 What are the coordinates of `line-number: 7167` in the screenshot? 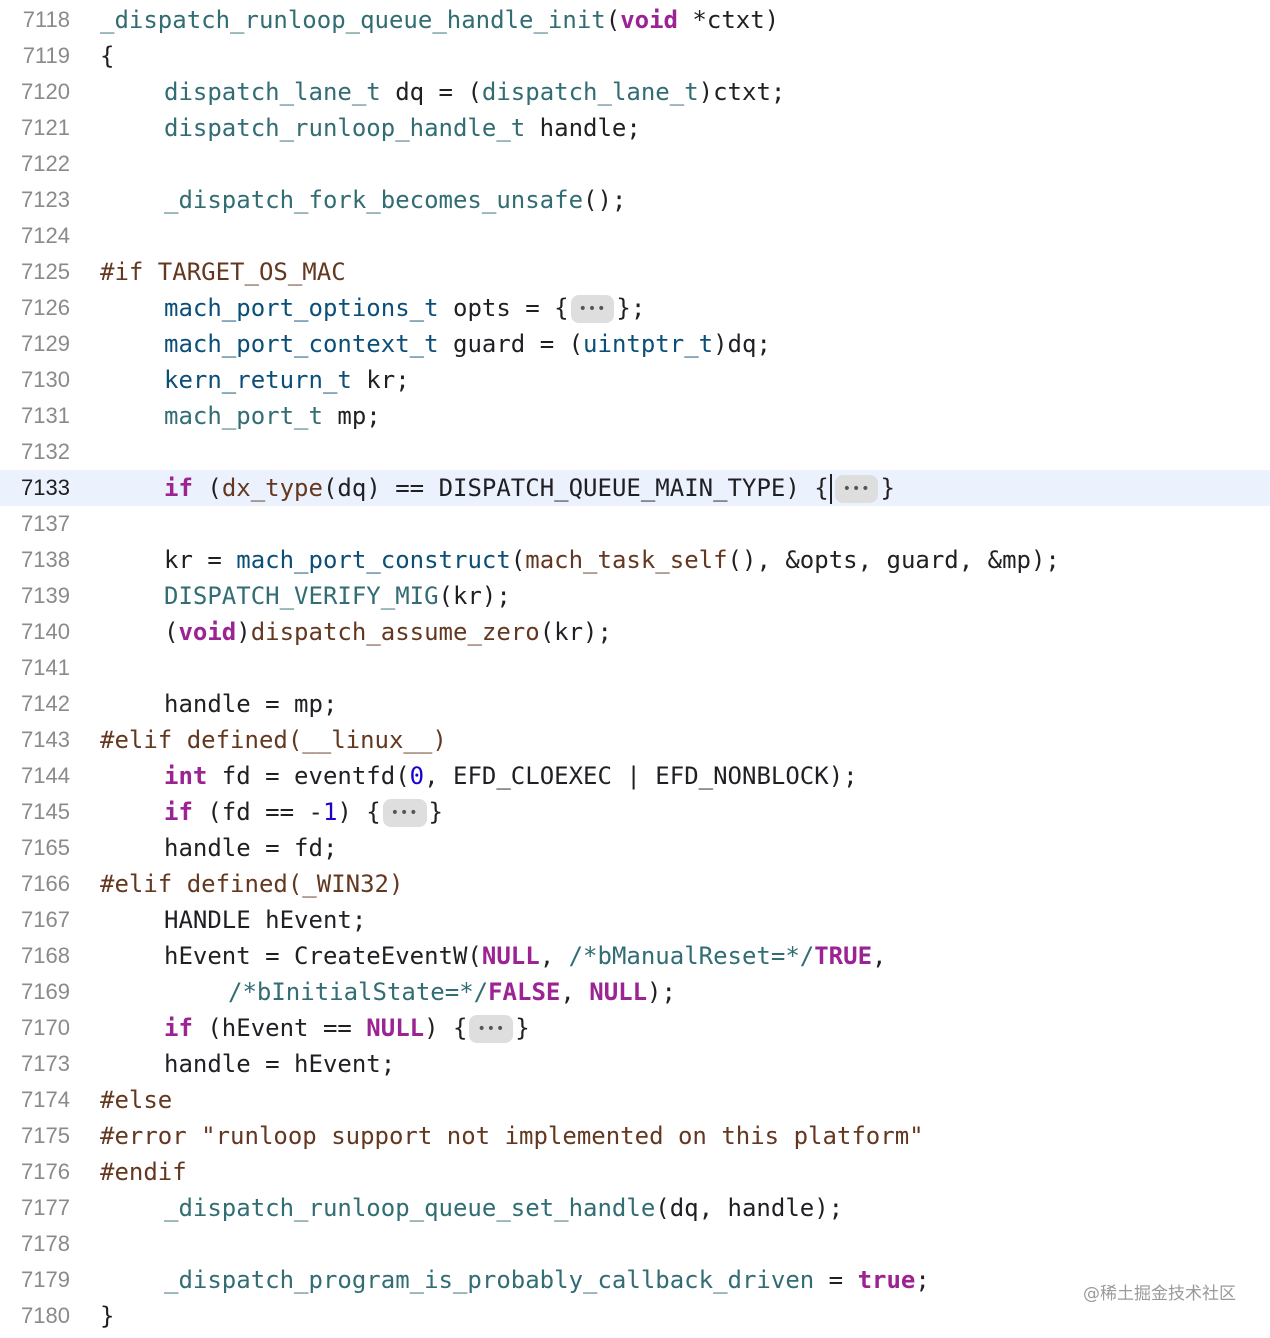 It's located at (45, 919).